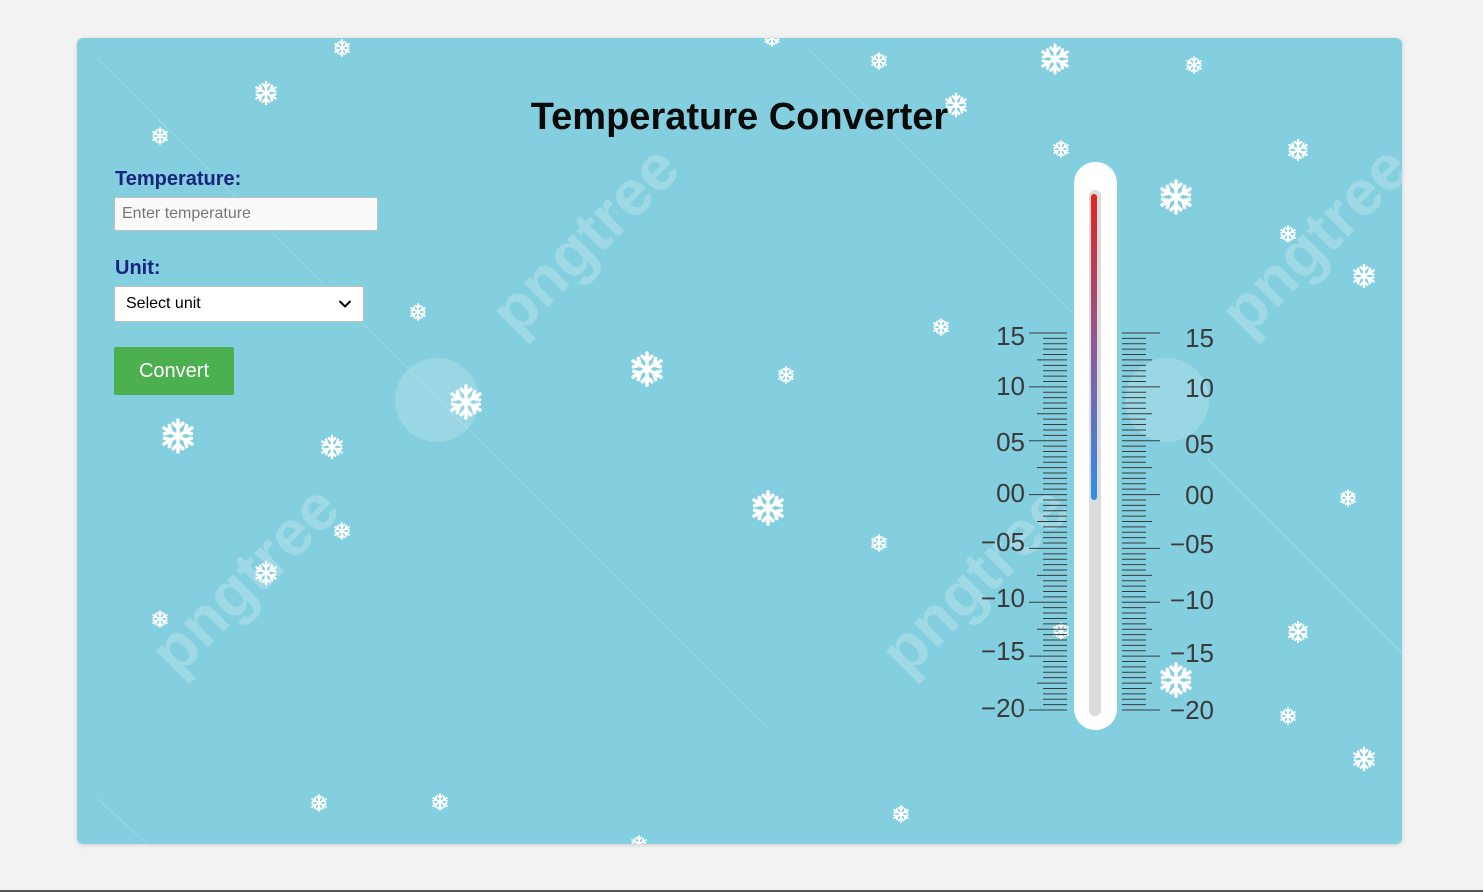  What do you see at coordinates (138, 268) in the screenshot?
I see `unit-label: Unit:` at bounding box center [138, 268].